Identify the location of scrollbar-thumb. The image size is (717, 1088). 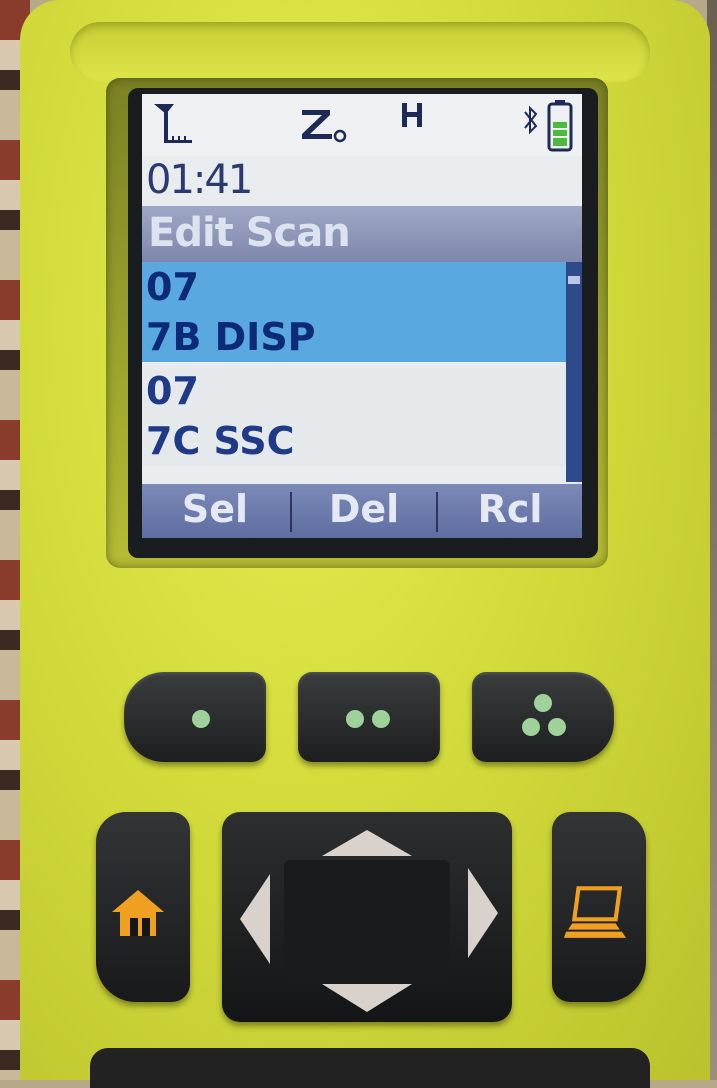
(574, 280).